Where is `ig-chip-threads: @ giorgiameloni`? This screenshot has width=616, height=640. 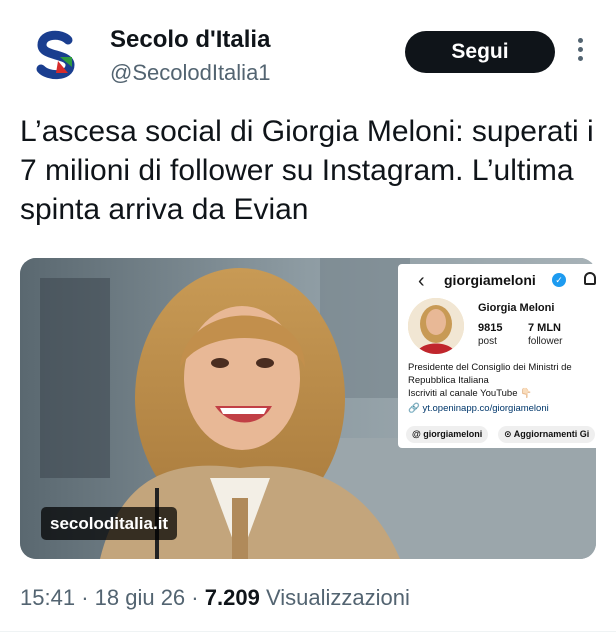
ig-chip-threads: @ giorgiameloni is located at coordinates (447, 434).